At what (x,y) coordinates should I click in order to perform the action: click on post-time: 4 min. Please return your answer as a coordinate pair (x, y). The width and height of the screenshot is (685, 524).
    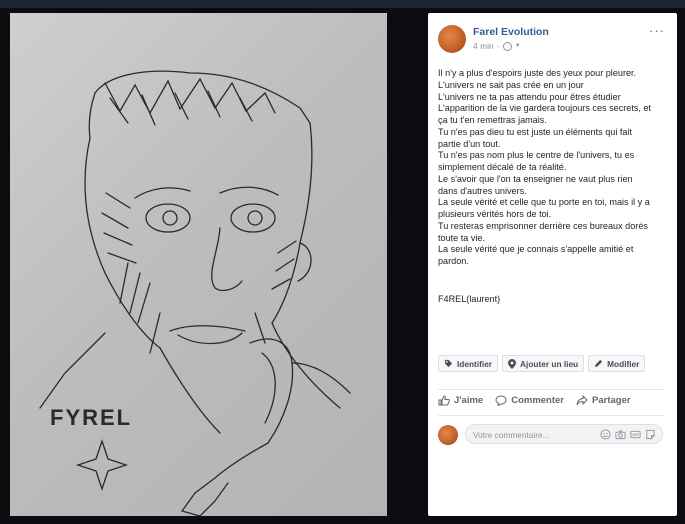
    Looking at the image, I should click on (483, 46).